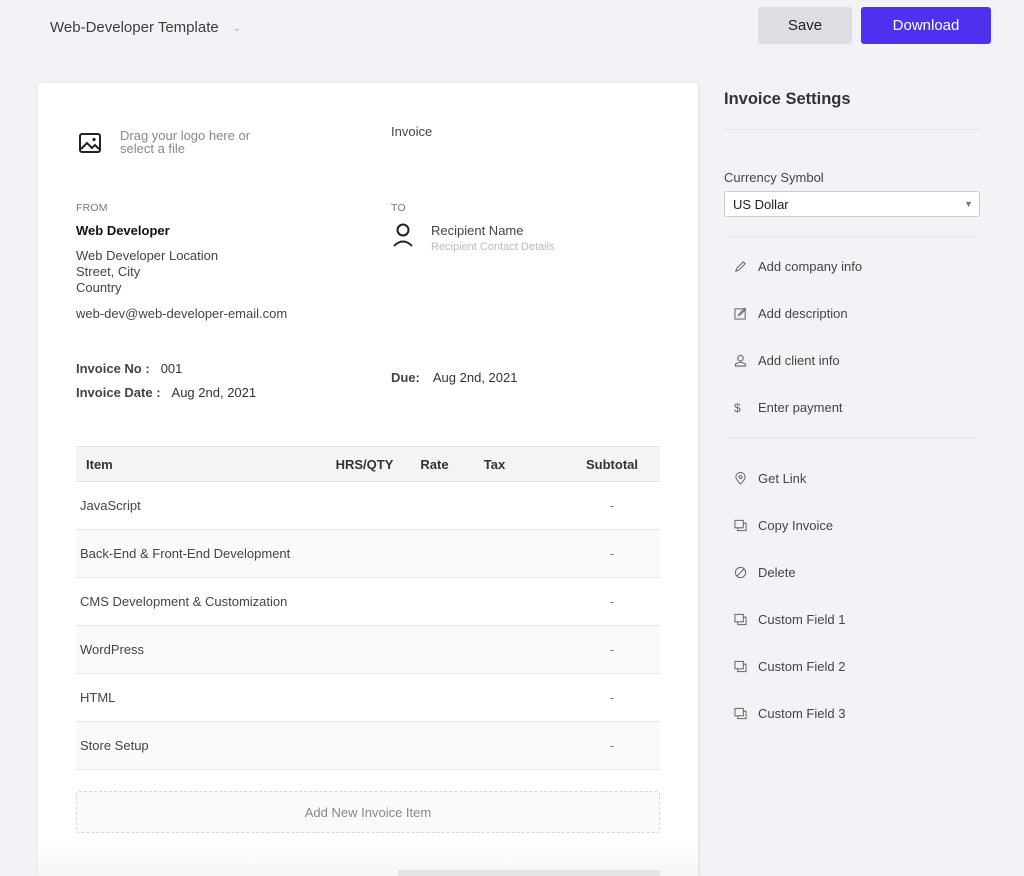  Describe the element at coordinates (147, 255) in the screenshot. I see `address-line: Web Developer Location` at that location.